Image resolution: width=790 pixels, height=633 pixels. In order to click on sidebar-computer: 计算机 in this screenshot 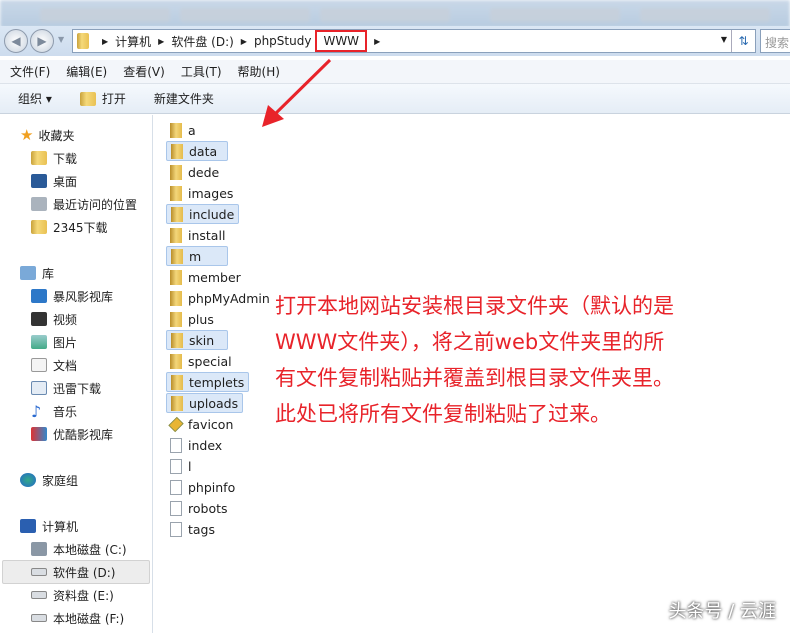, I will do `click(49, 526)`.